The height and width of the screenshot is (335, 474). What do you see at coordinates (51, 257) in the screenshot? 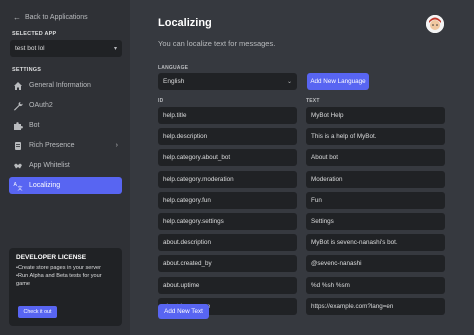
I see `developer-license-title: DEVELOPER LICENSE` at bounding box center [51, 257].